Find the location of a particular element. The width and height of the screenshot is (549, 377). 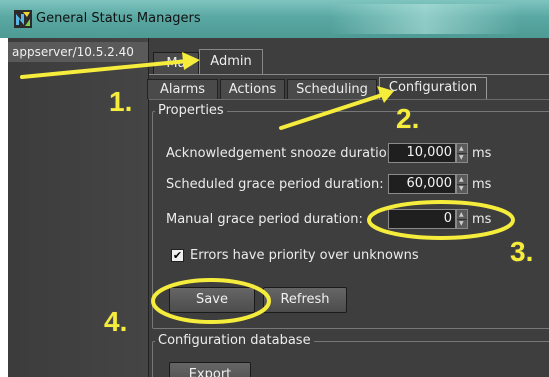

tab-actions-label: Actions is located at coordinates (252, 89).